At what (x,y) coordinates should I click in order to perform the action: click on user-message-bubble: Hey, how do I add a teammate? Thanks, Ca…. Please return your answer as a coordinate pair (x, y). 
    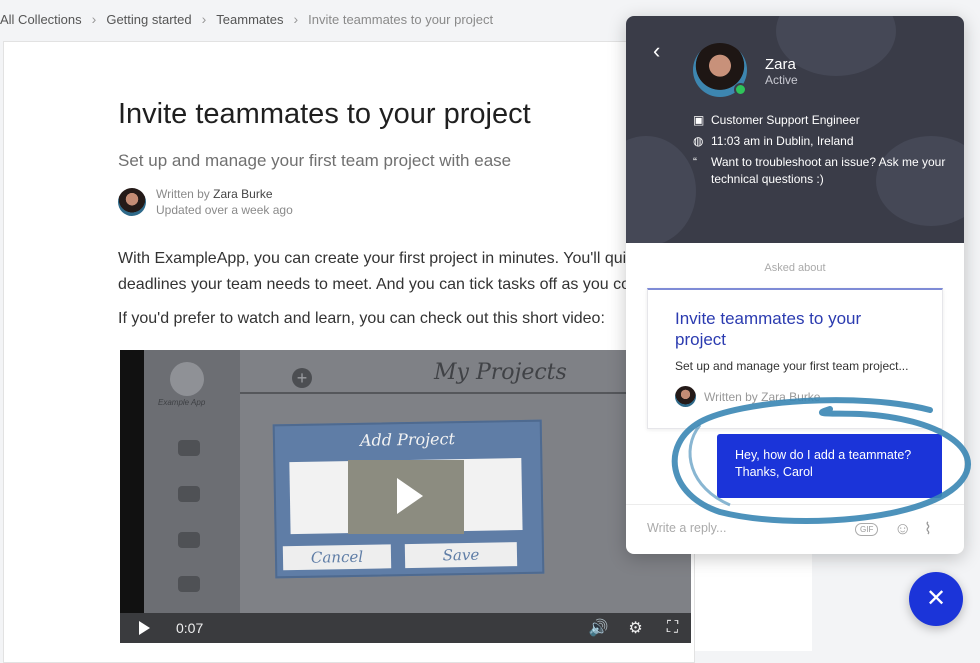
    Looking at the image, I should click on (829, 466).